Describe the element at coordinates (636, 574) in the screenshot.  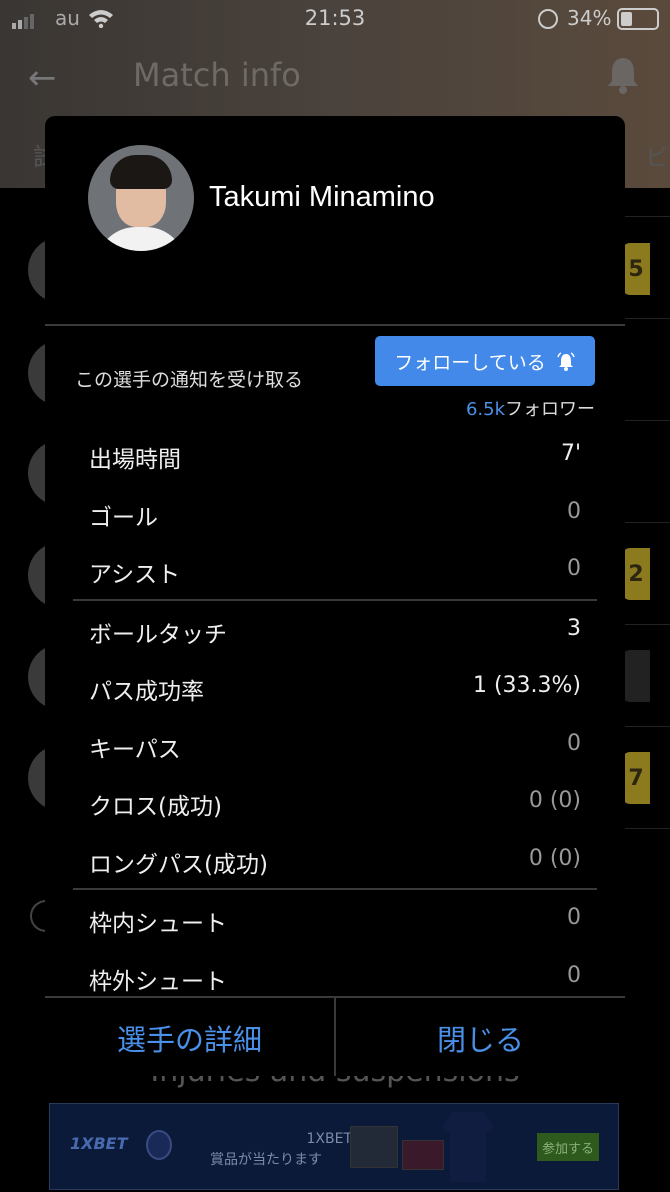
I see `rating-badge: 2` at that location.